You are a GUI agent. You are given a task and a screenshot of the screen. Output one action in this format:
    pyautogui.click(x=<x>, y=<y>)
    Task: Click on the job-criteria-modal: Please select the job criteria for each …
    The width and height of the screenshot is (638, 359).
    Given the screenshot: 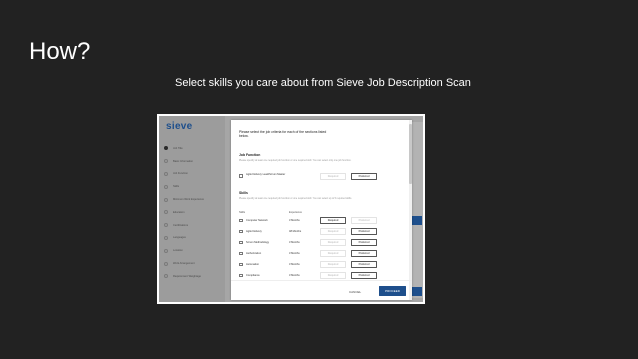 What is the action you would take?
    pyautogui.click(x=321, y=210)
    